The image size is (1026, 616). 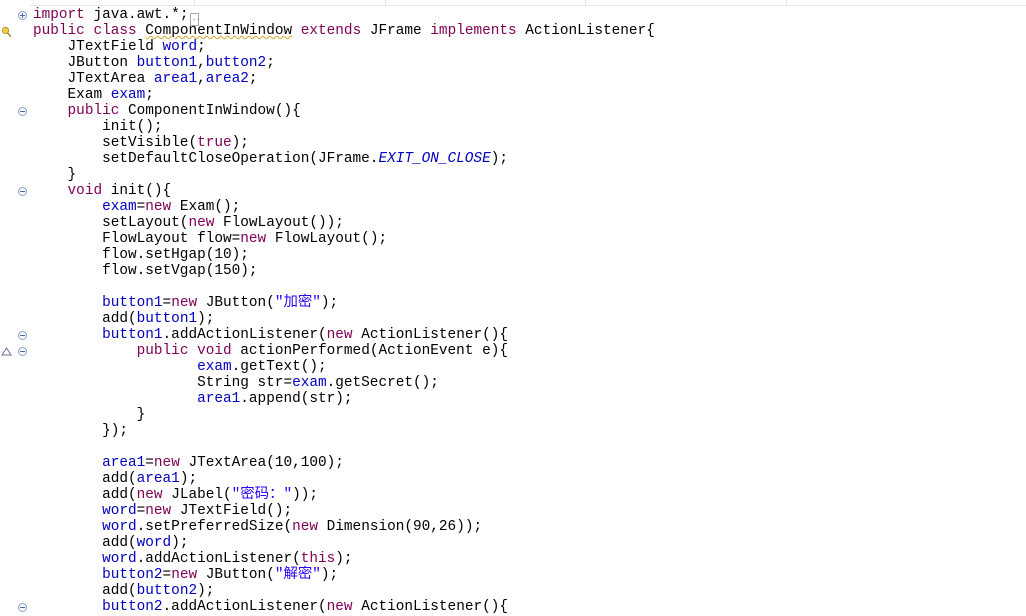 What do you see at coordinates (344, 559) in the screenshot?
I see `code-line: word.addActionListener(this);` at bounding box center [344, 559].